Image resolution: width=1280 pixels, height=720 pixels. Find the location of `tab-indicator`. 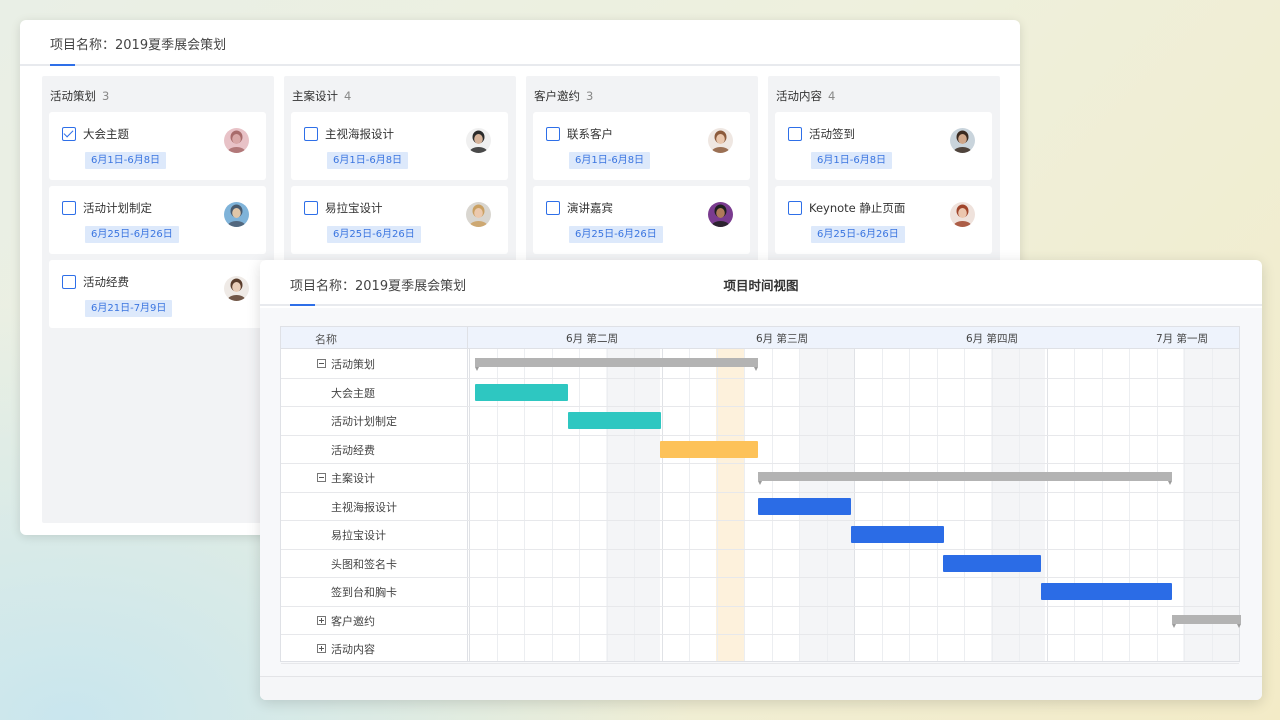

tab-indicator is located at coordinates (62, 65).